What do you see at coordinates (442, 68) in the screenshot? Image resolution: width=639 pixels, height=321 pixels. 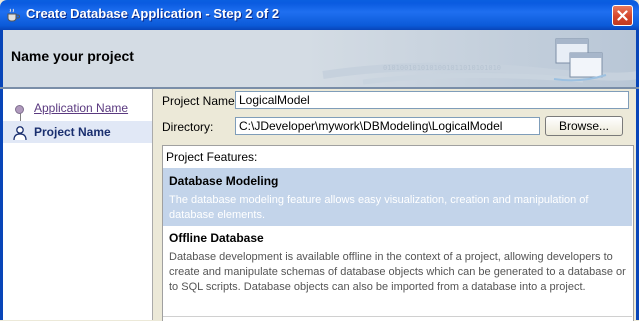 I see `svg-text: 0101001010101001011010101010` at bounding box center [442, 68].